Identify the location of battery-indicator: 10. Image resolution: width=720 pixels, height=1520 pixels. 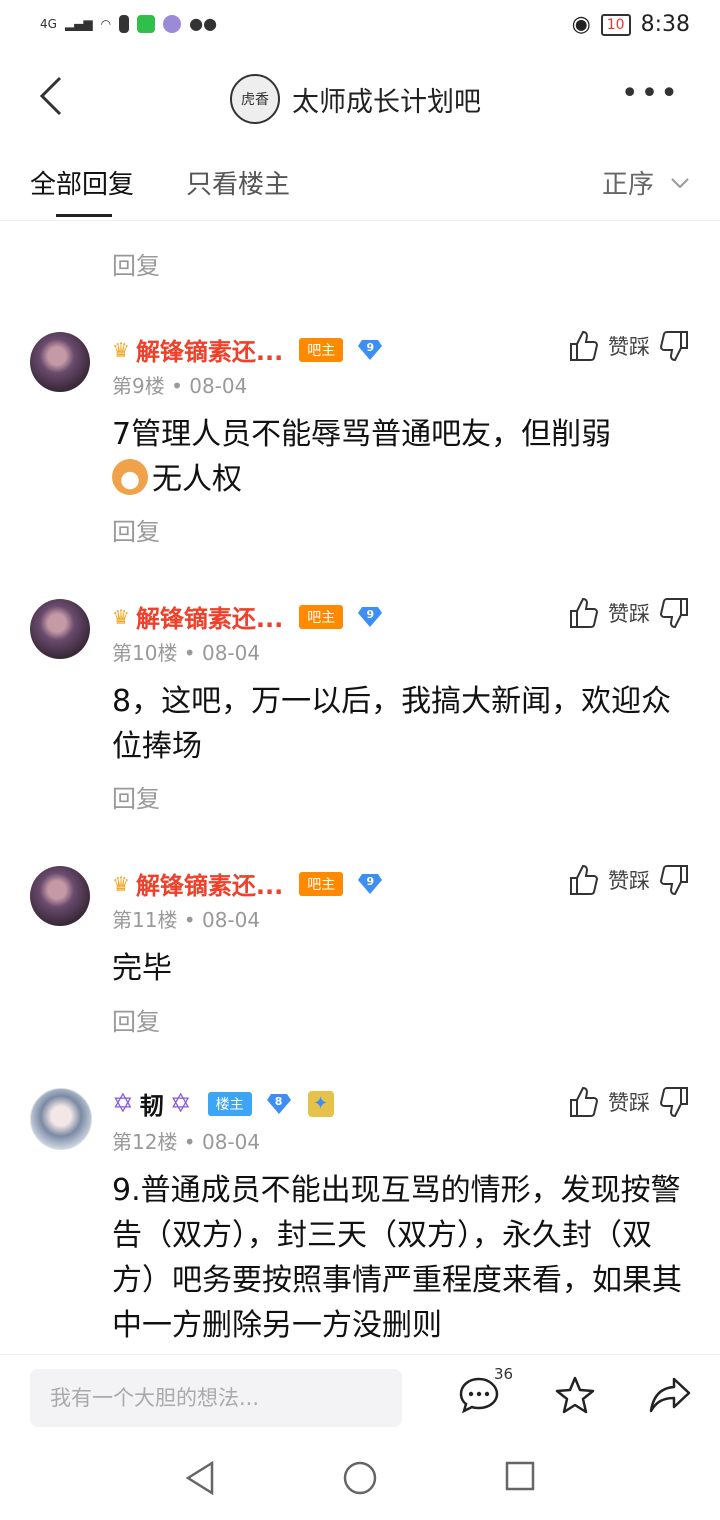
(615, 24).